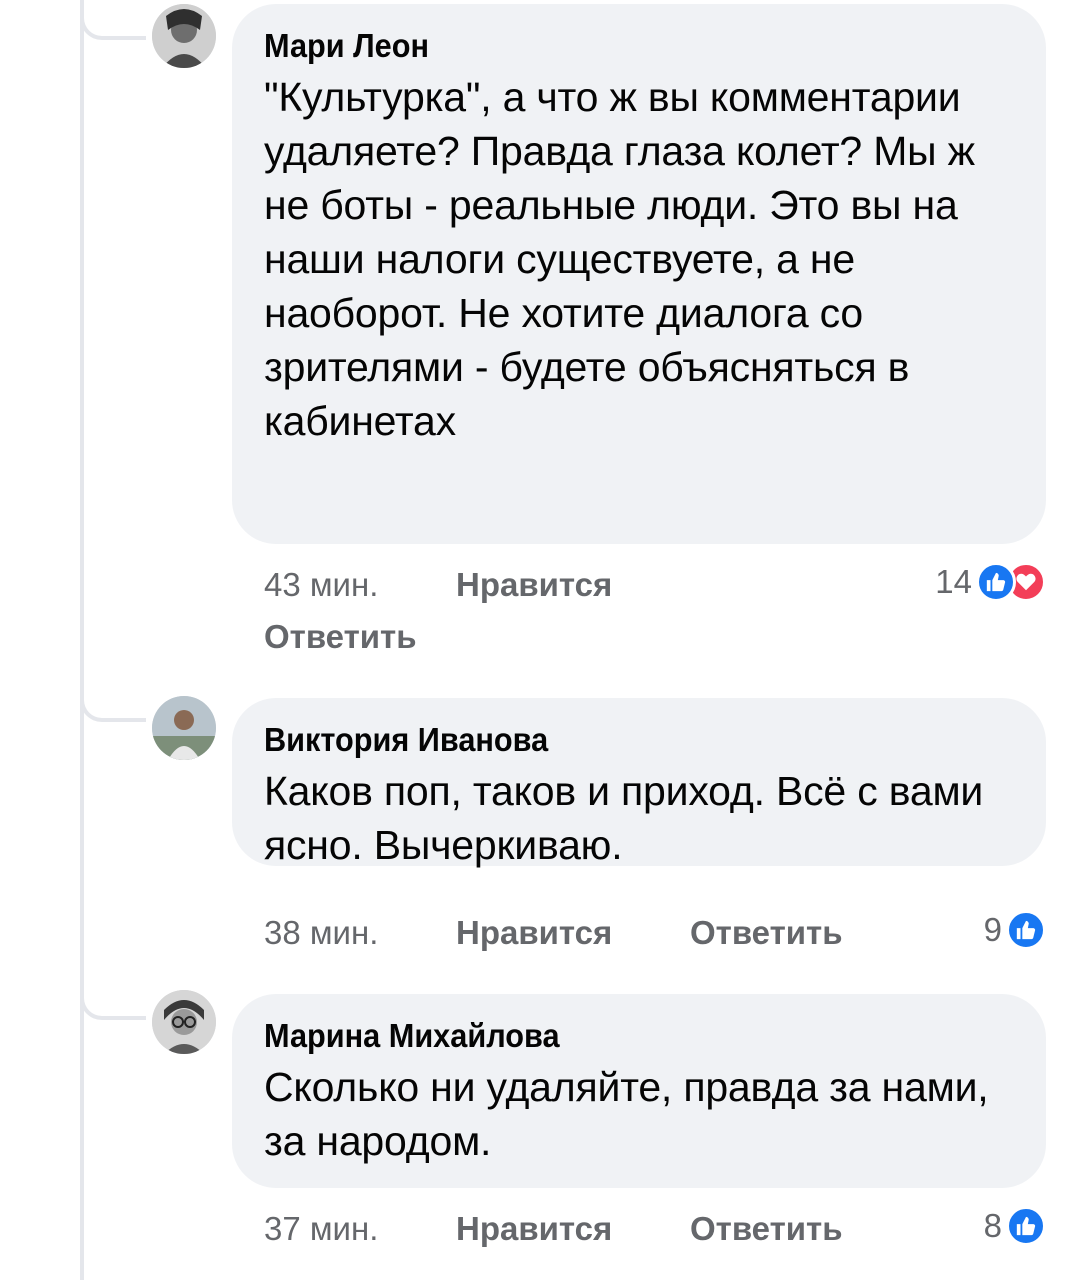 This screenshot has height=1280, width=1068. I want to click on comment-actions: 37 мин. Нравится Ответить, so click(614, 1230).